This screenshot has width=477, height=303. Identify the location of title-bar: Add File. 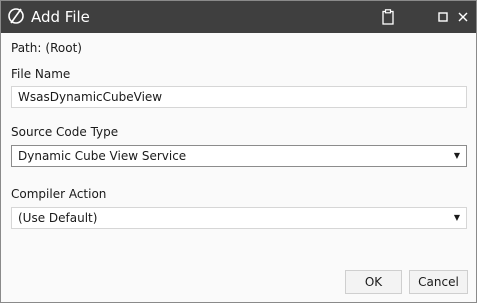
(238, 17).